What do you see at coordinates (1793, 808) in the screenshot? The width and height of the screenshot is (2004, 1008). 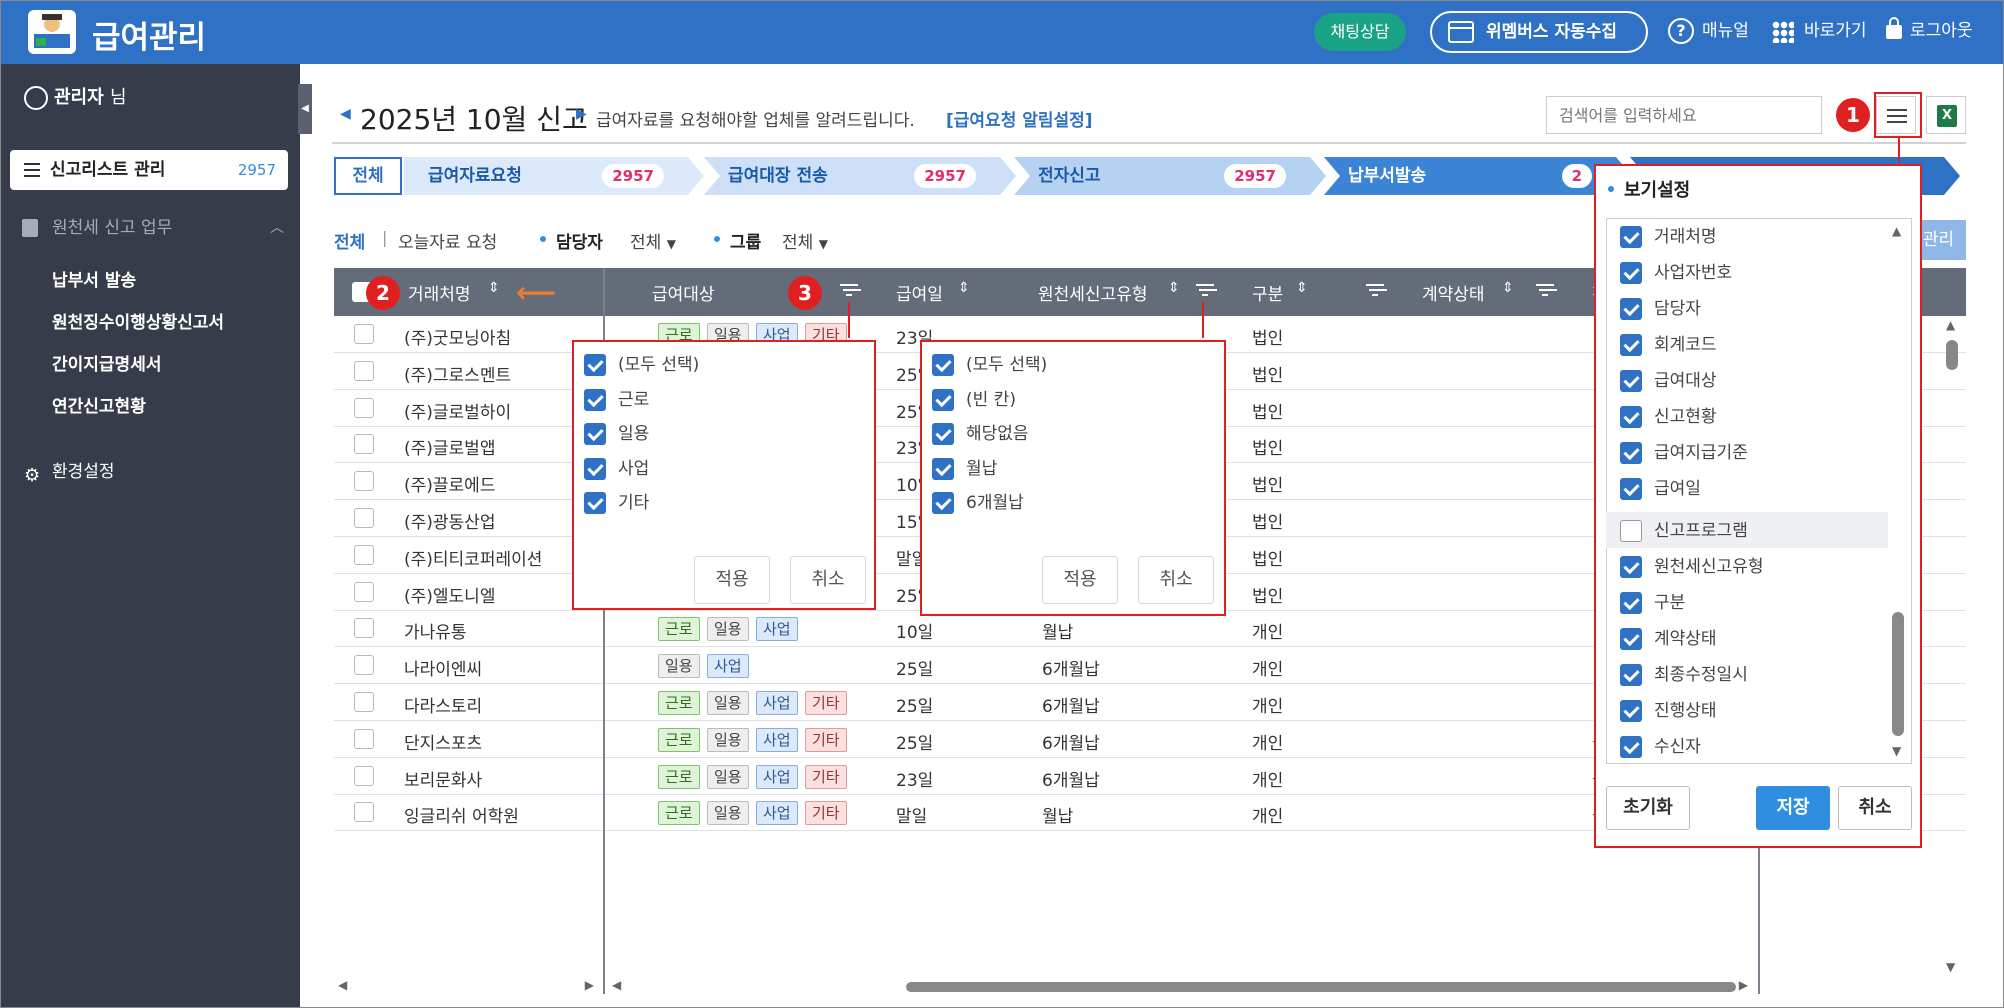 I see `save-button: 저장` at bounding box center [1793, 808].